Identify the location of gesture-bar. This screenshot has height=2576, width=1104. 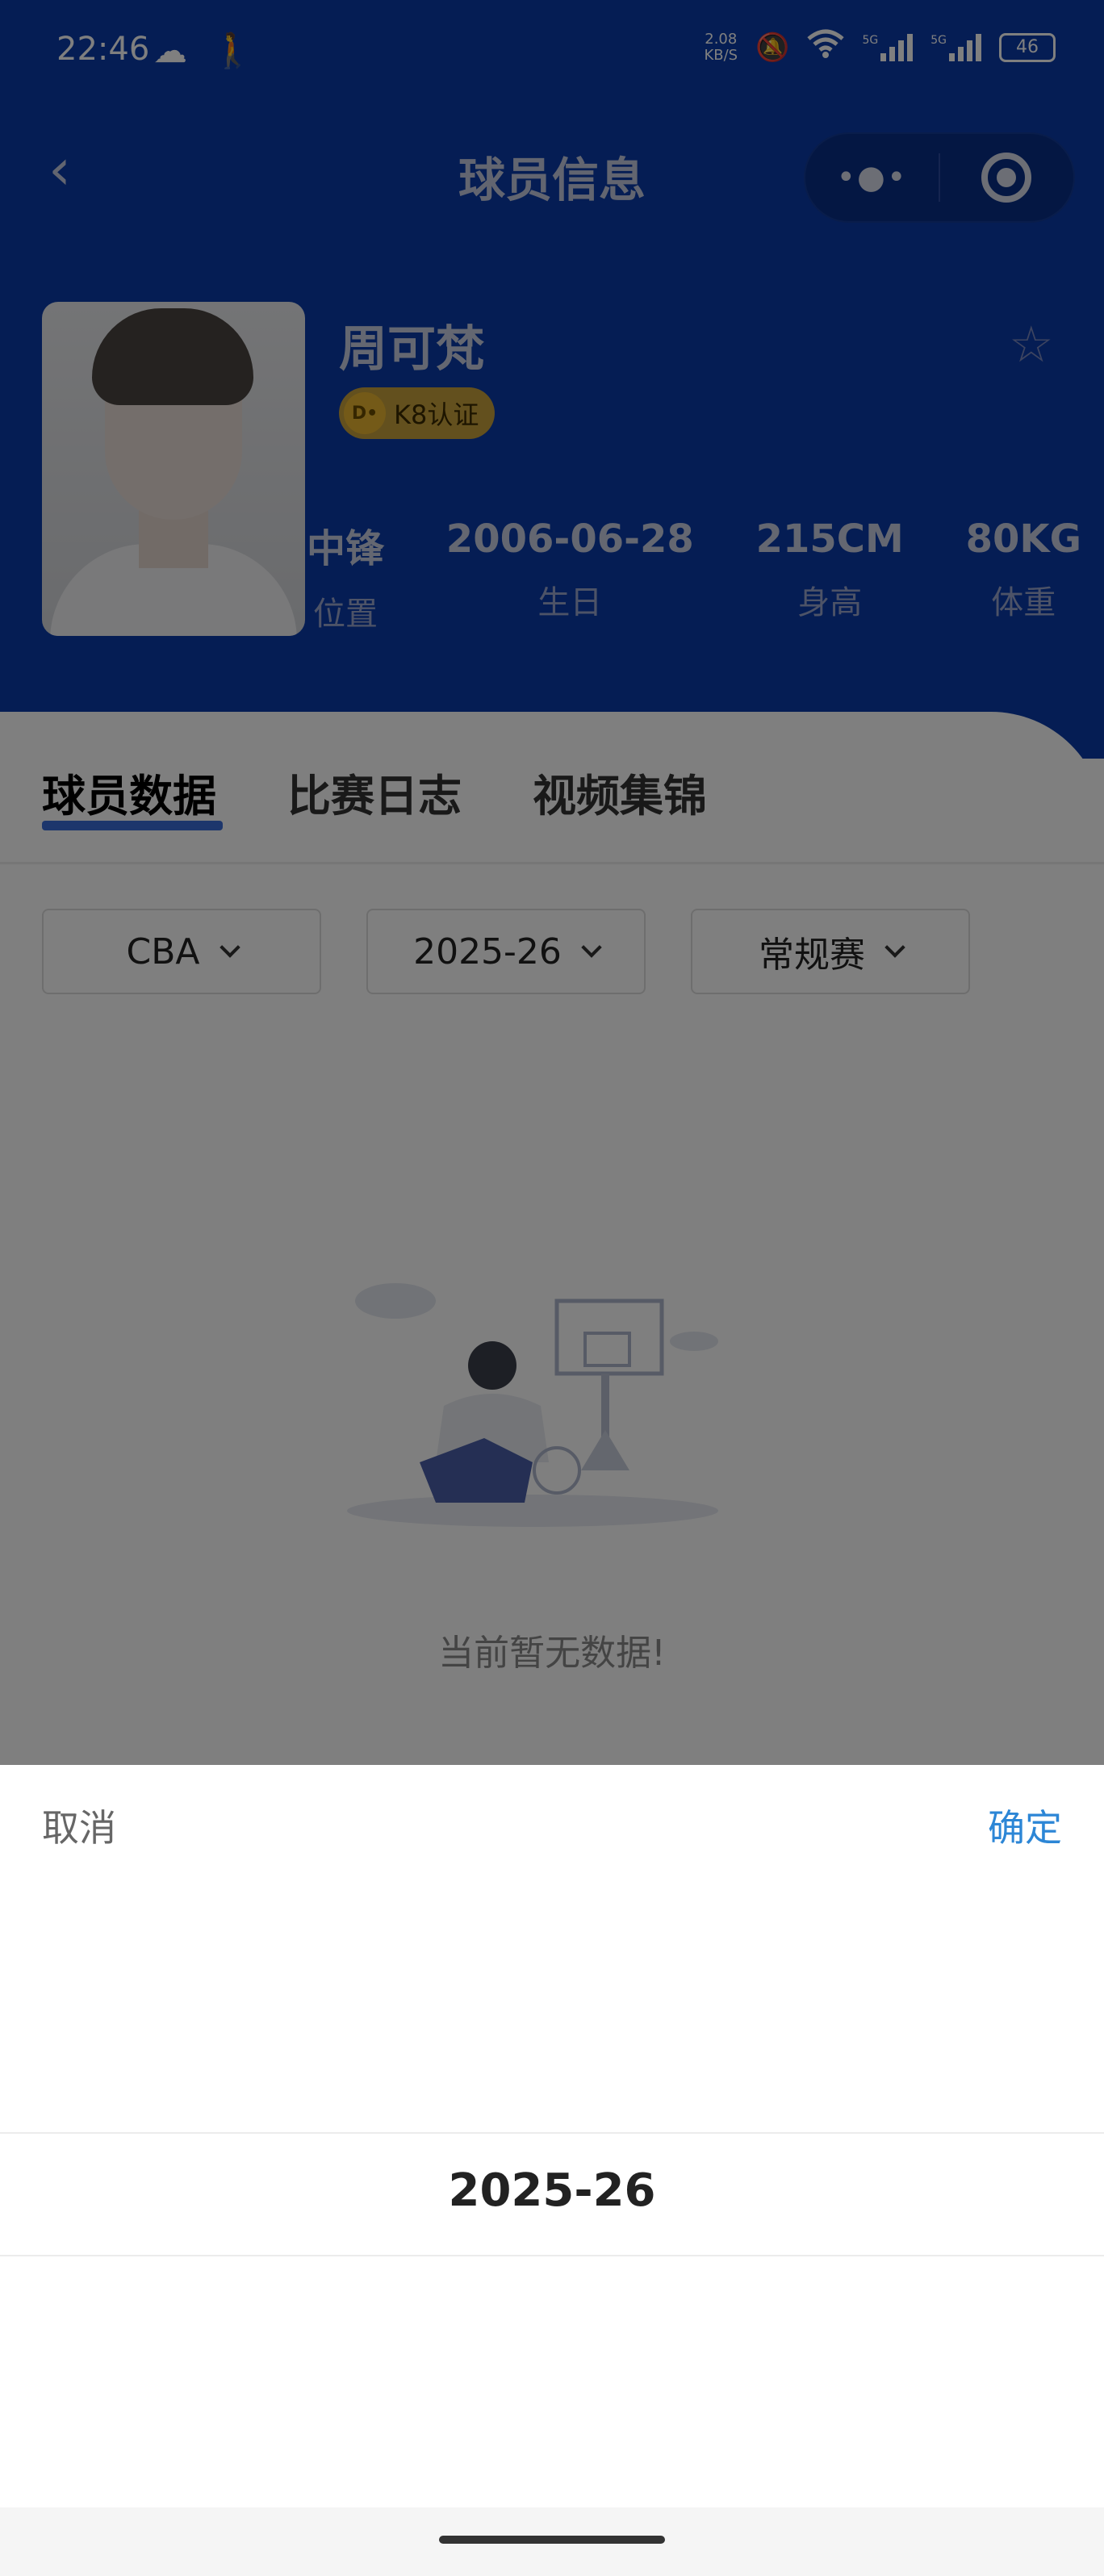
(552, 2541).